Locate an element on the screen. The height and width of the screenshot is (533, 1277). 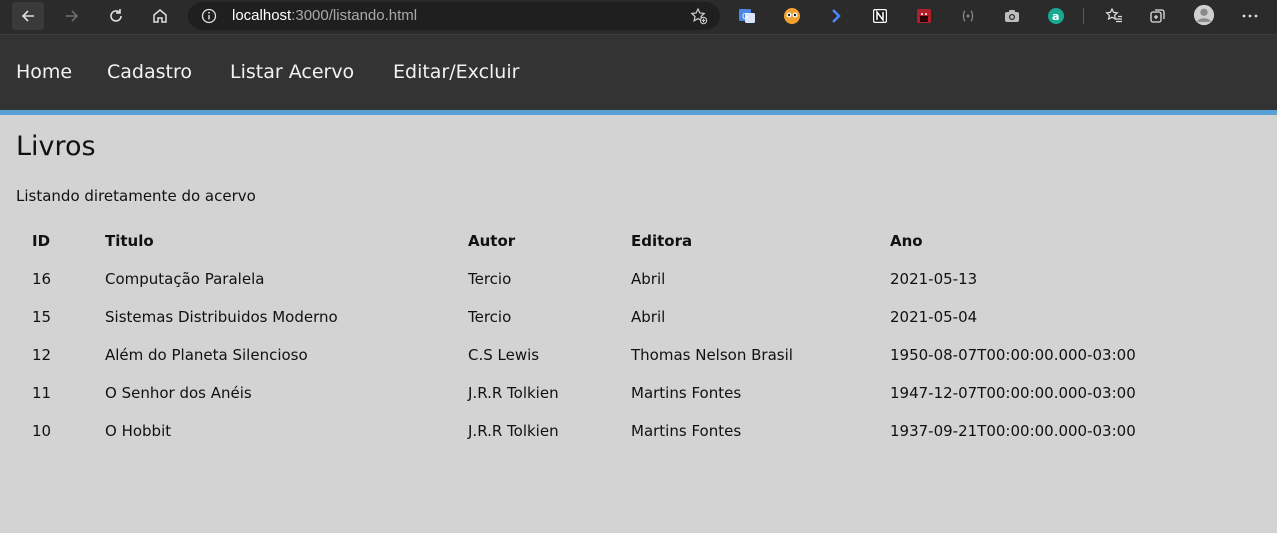
cell-titulo: O Senhor dos Anéis is located at coordinates (178, 393).